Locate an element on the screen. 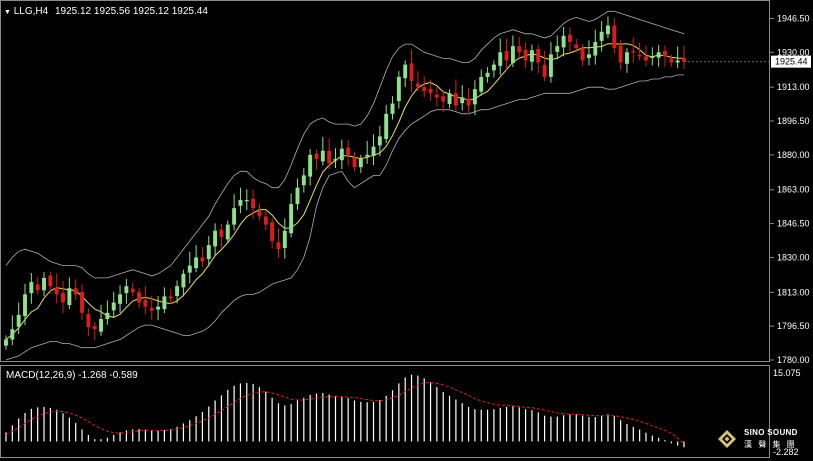 The image size is (813, 461). macd-label: MACD(12,26,9) -1.268 -0.589 is located at coordinates (72, 375).